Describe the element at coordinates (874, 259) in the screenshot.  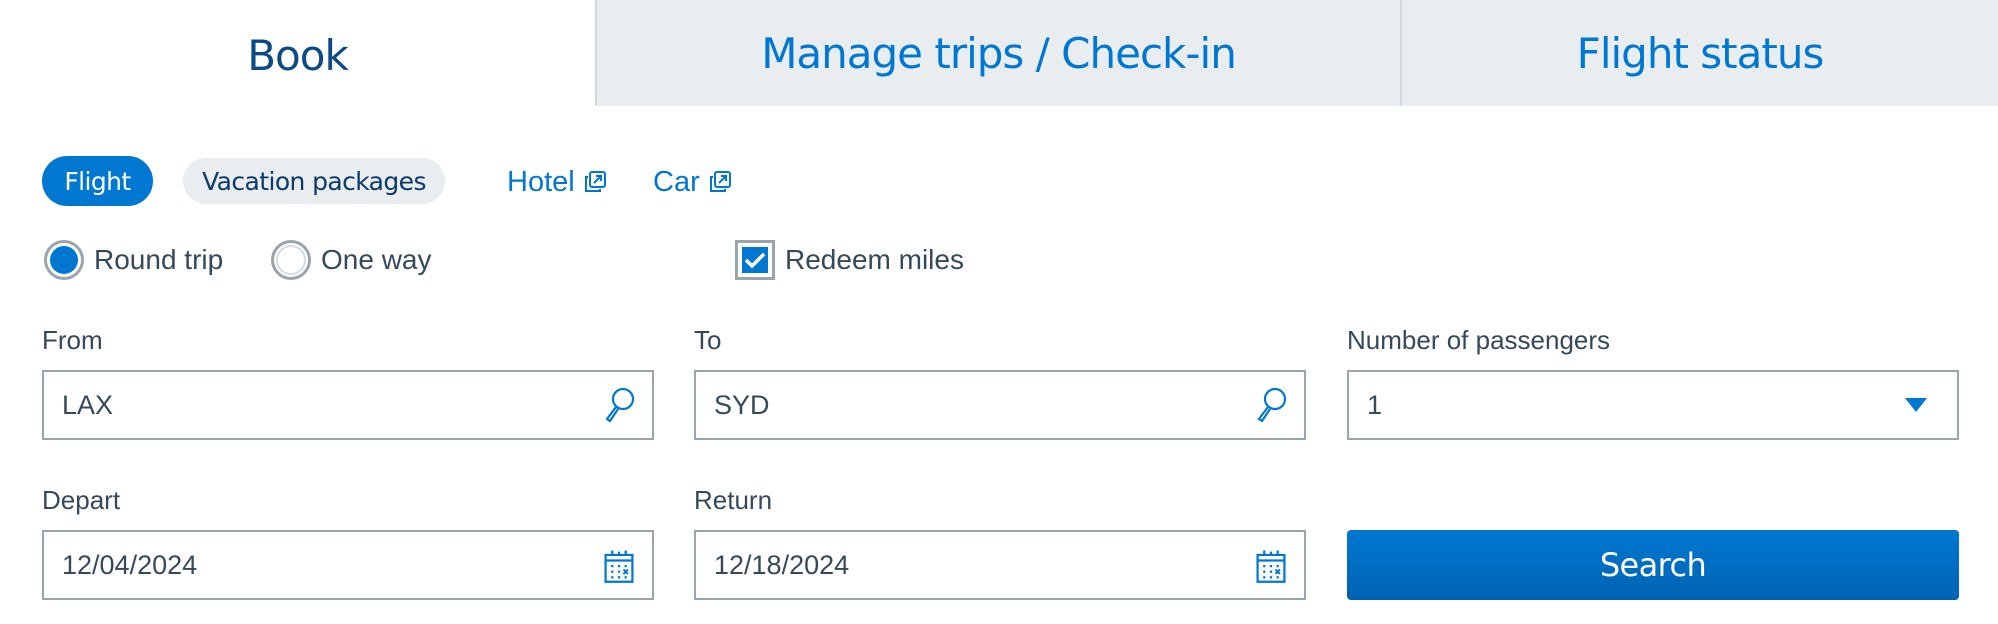
I see `redeem-miles-label: Redeem miles` at that location.